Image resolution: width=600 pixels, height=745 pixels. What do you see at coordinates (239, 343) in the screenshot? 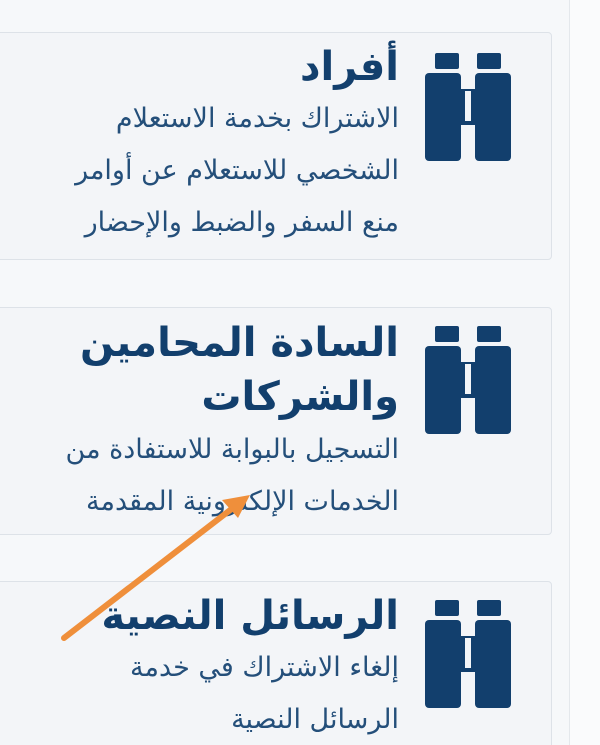
I see `card-title-line: السادة المحامين` at bounding box center [239, 343].